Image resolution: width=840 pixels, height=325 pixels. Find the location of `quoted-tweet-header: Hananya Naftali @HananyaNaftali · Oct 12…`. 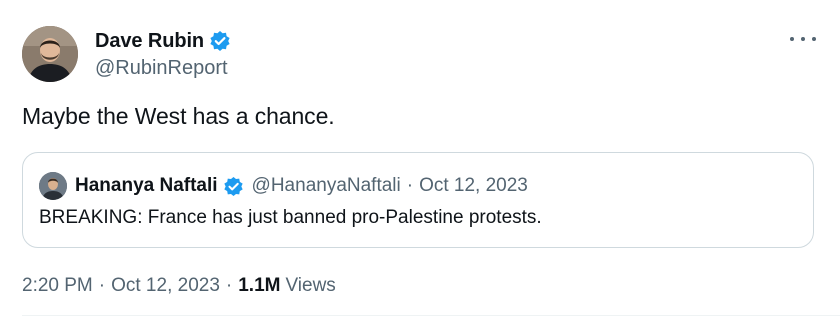

quoted-tweet-header: Hananya Naftali @HananyaNaftali · Oct 12… is located at coordinates (283, 186).